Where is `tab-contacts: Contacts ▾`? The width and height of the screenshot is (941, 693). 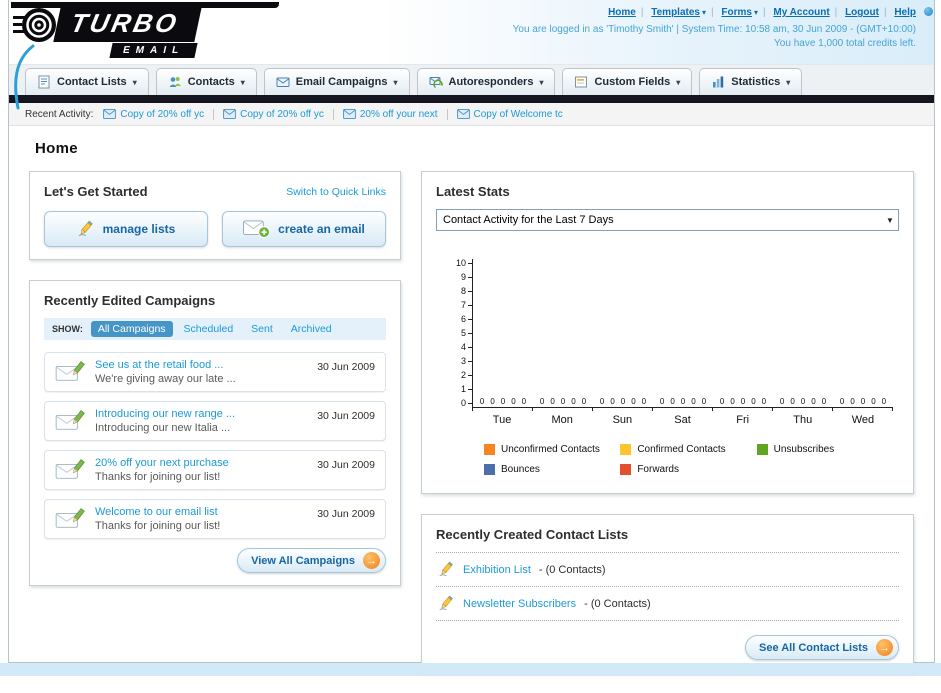
tab-contacts: Contacts ▾ is located at coordinates (206, 81).